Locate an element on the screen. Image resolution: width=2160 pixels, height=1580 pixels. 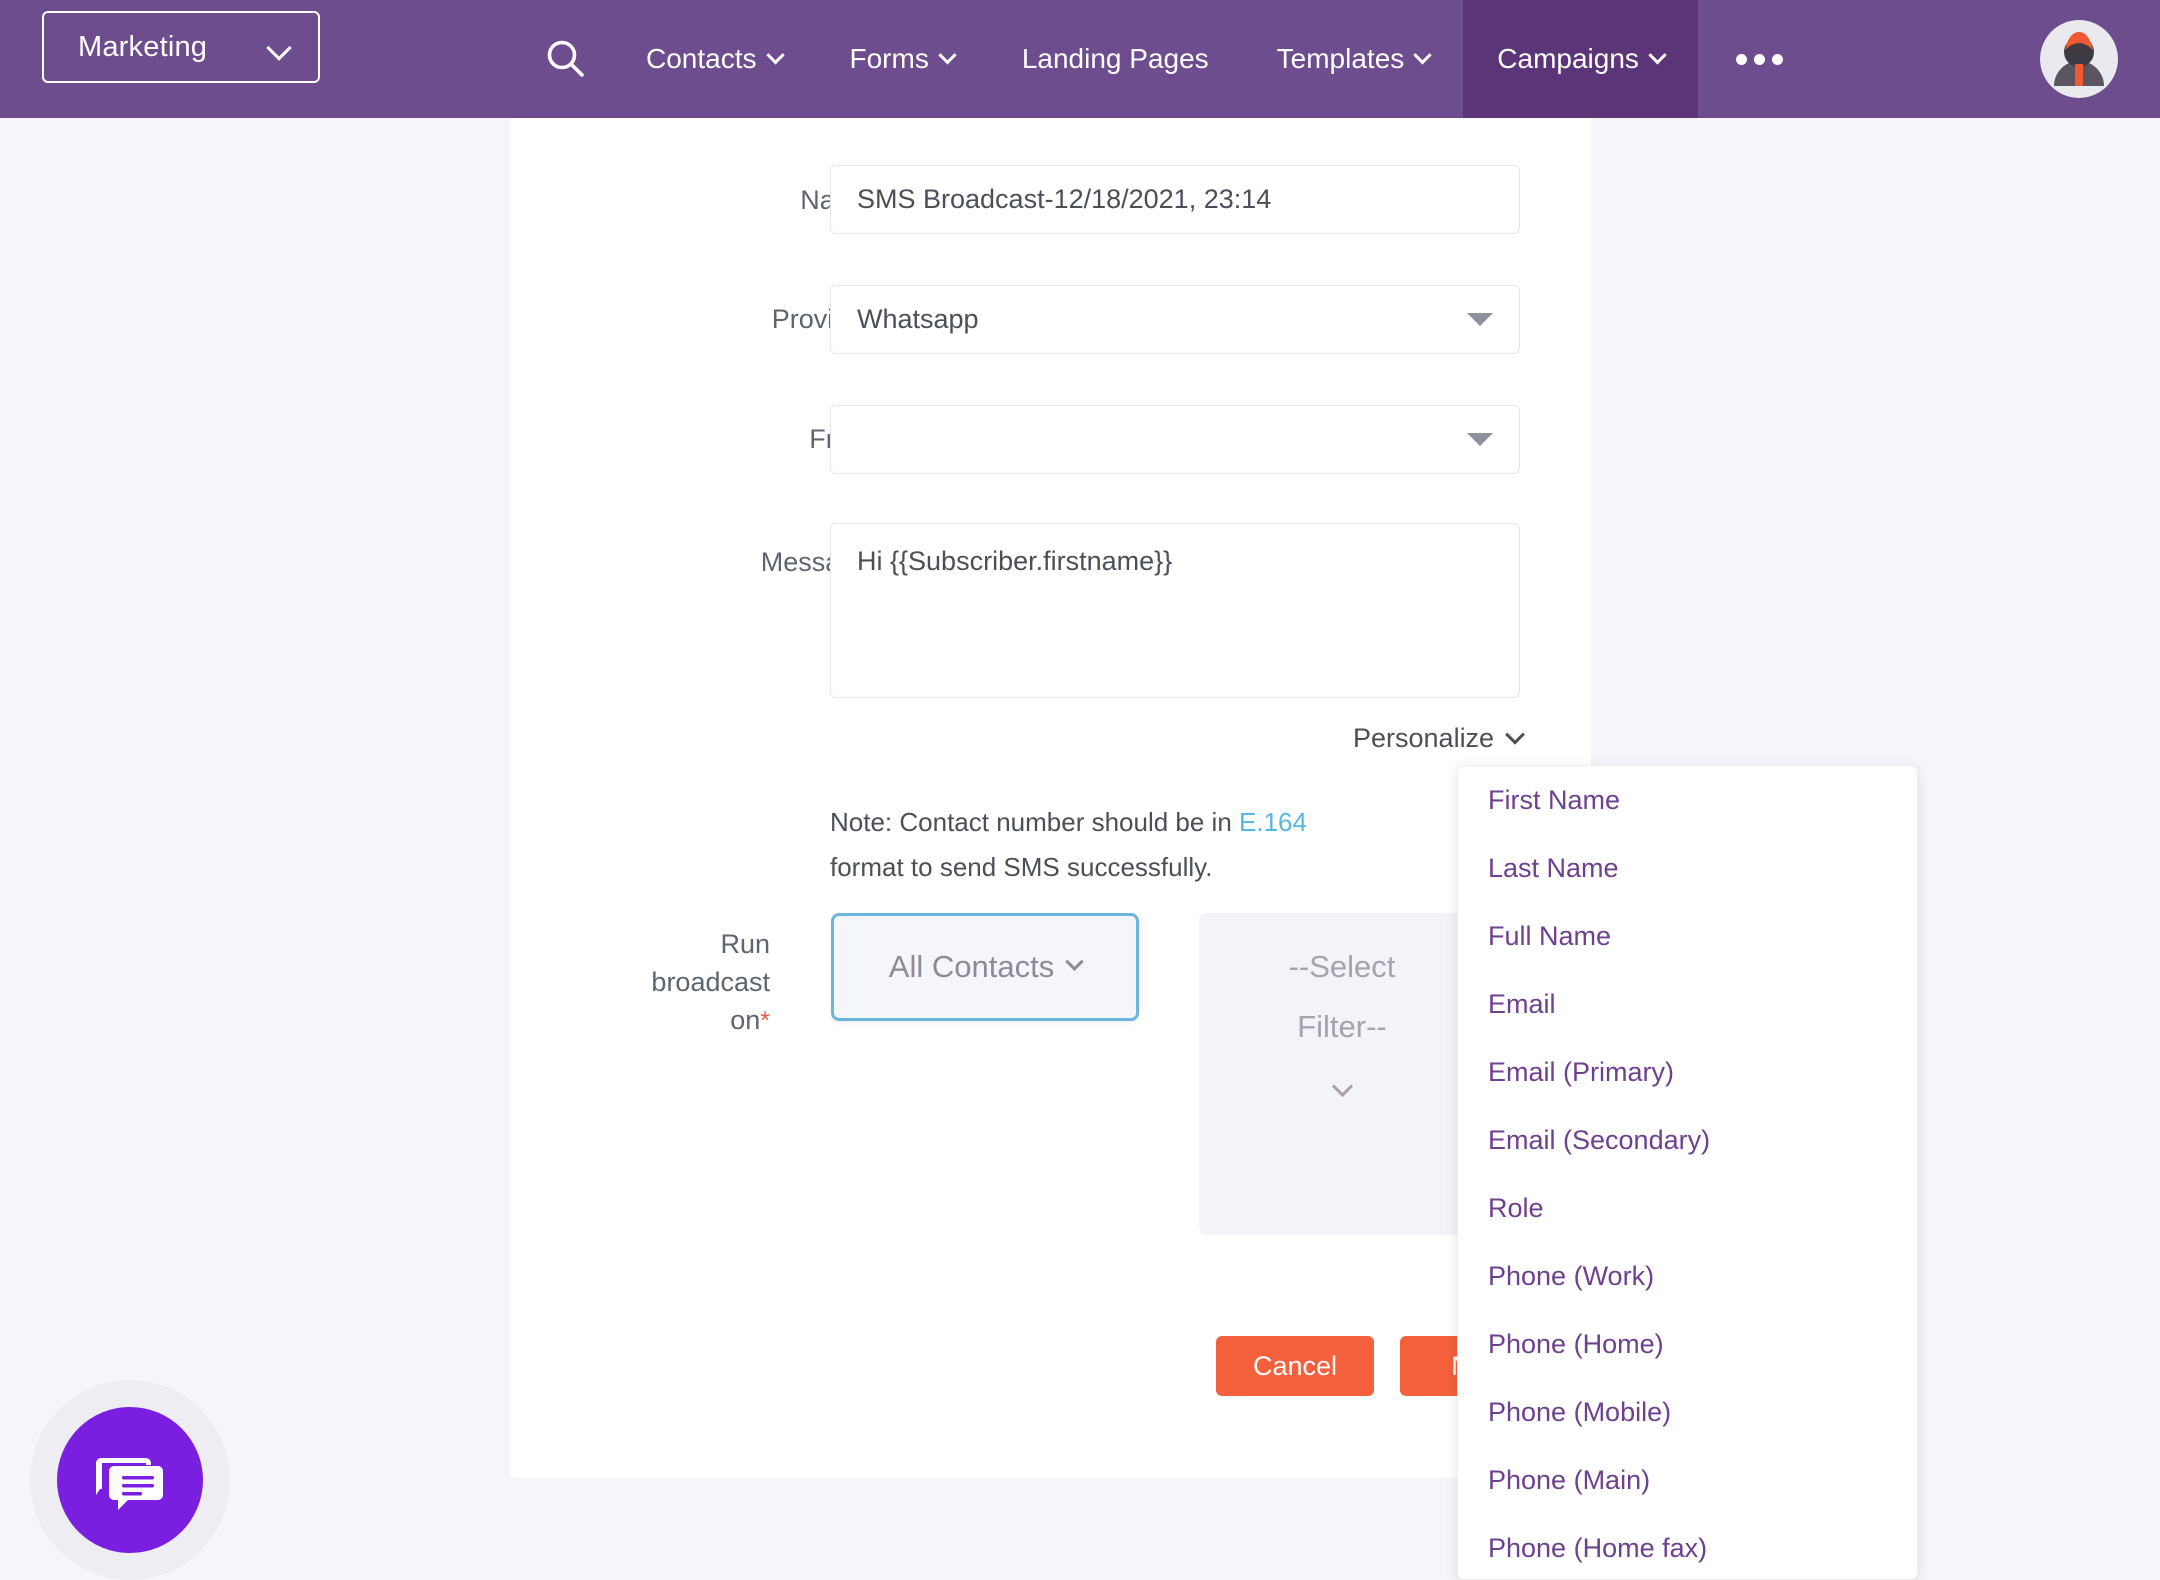
nav-item-contacts: Contacts is located at coordinates (714, 59).